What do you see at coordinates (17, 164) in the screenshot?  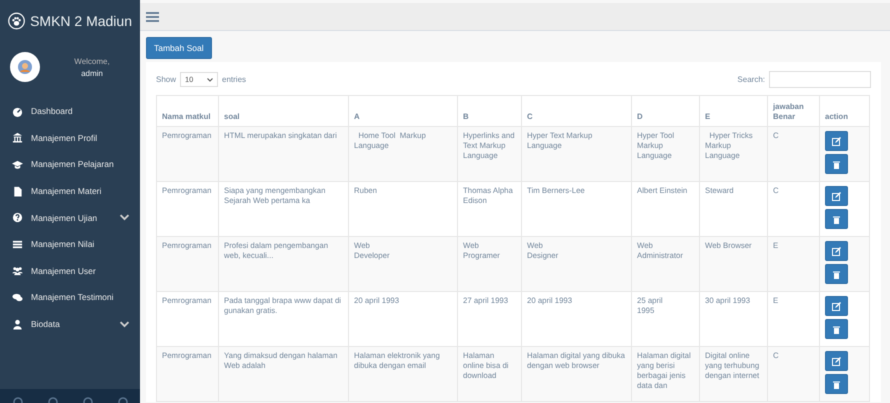 I see `cap-icon` at bounding box center [17, 164].